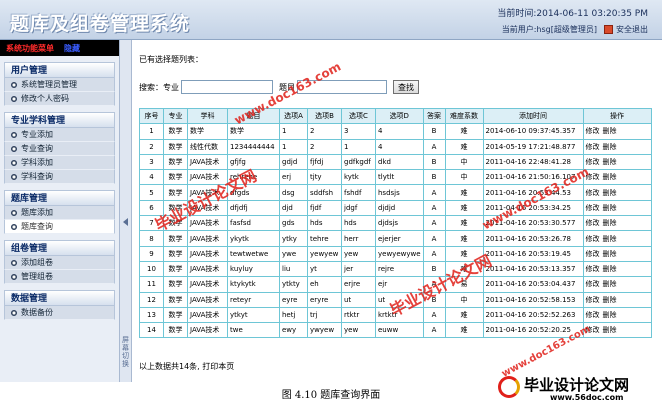 The height and width of the screenshot is (404, 662). What do you see at coordinates (59, 298) in the screenshot?
I see `menu-header-data: 数据管理` at bounding box center [59, 298].